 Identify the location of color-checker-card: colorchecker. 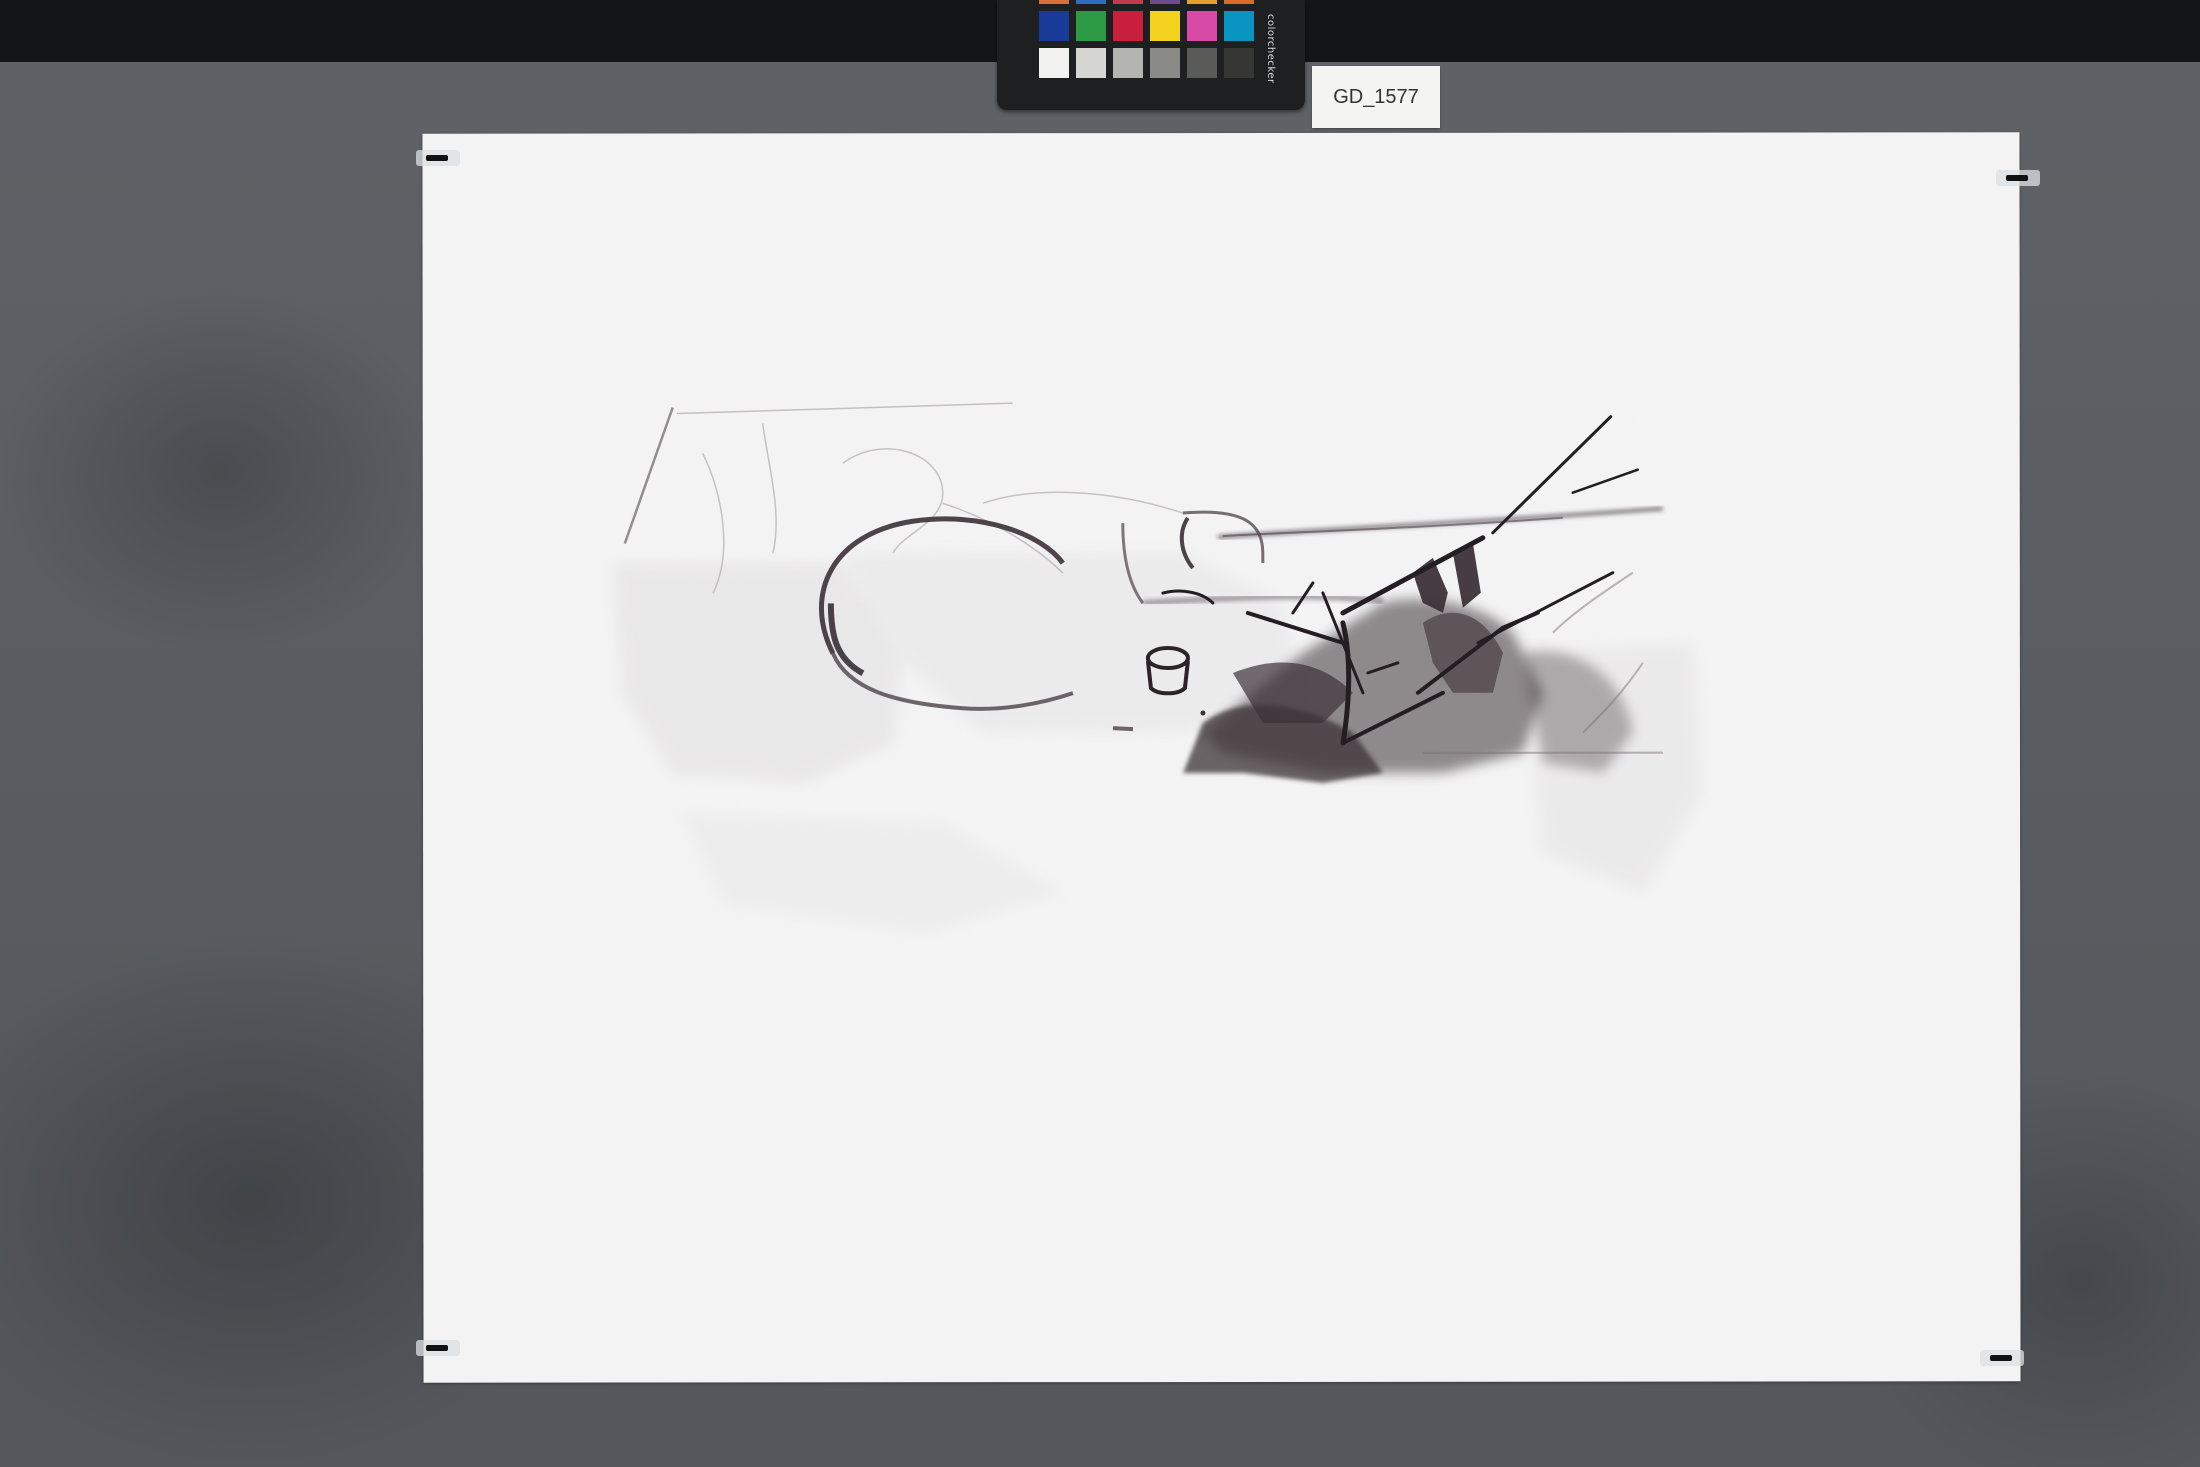
(1151, 55).